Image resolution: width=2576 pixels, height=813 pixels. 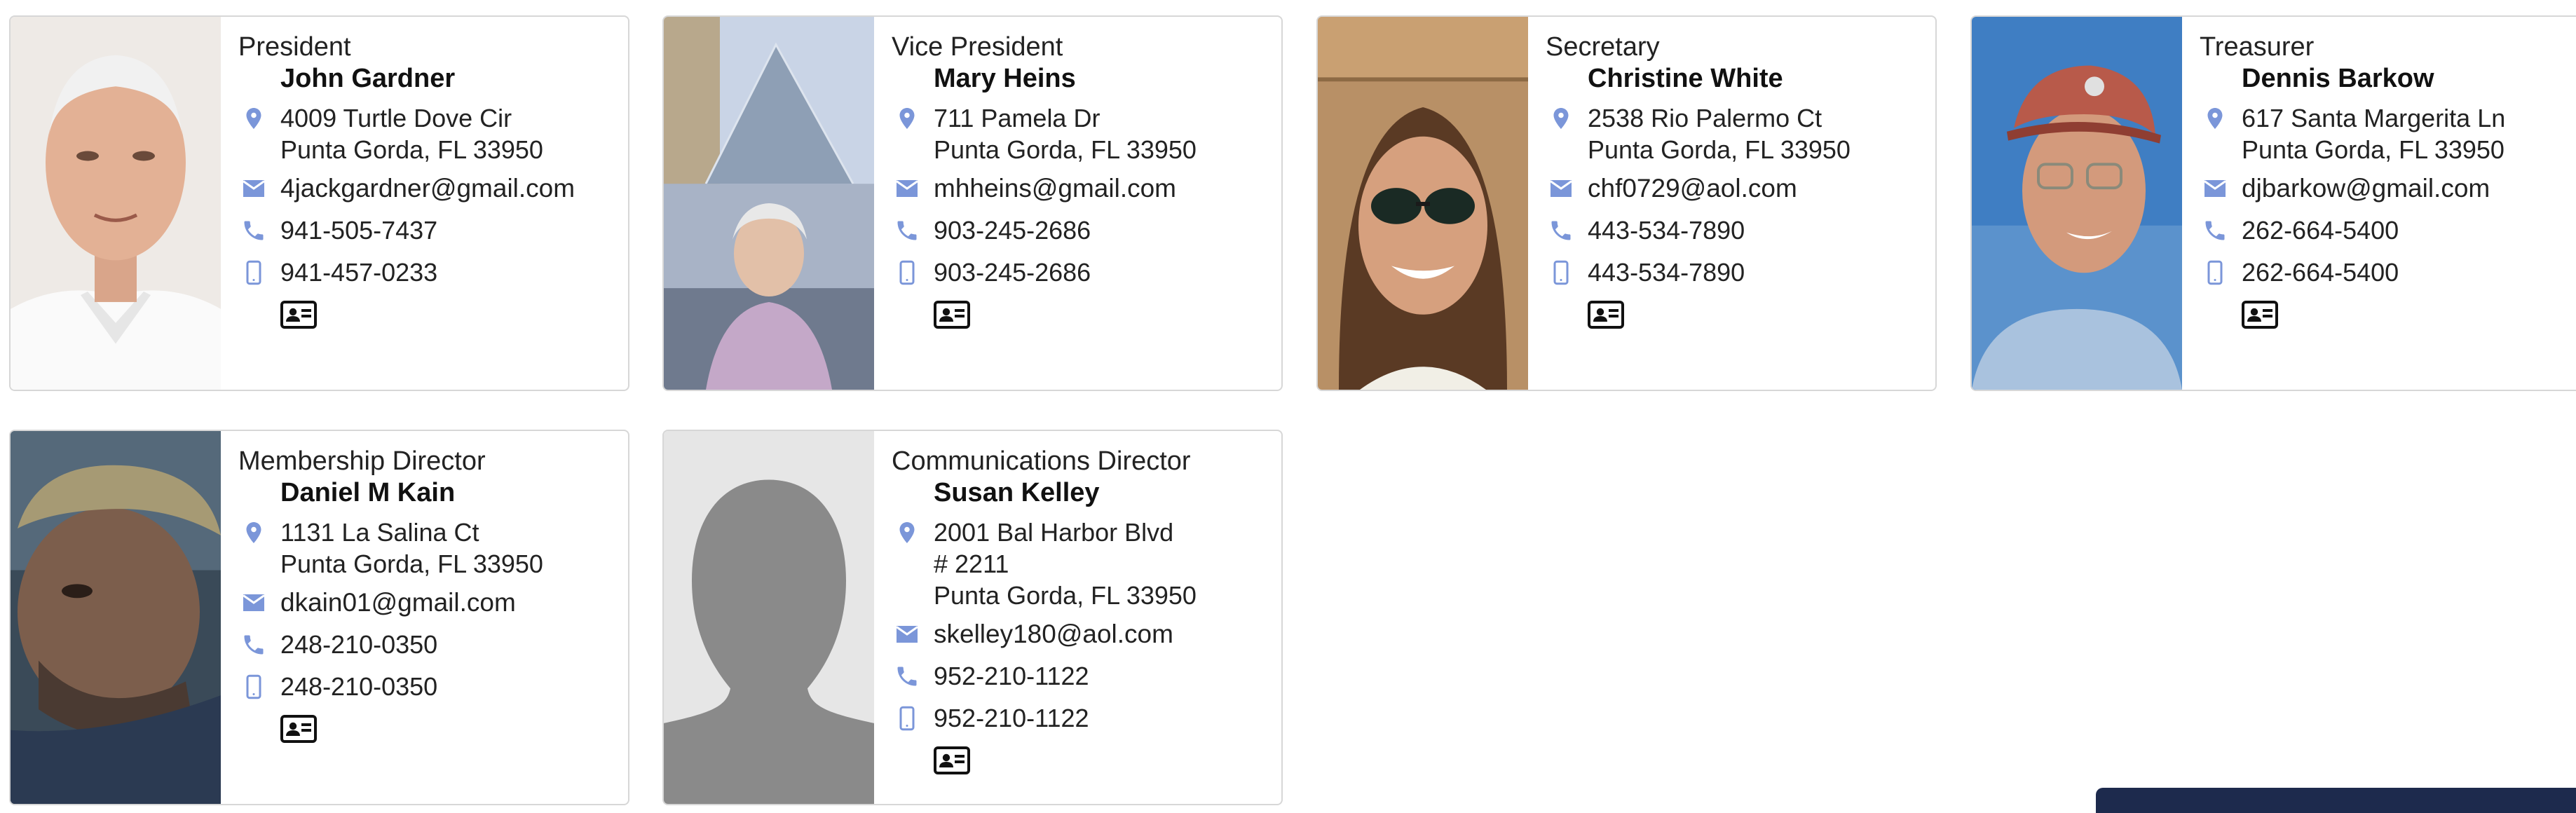 I want to click on phone-link: 262-664-5400, so click(x=2388, y=230).